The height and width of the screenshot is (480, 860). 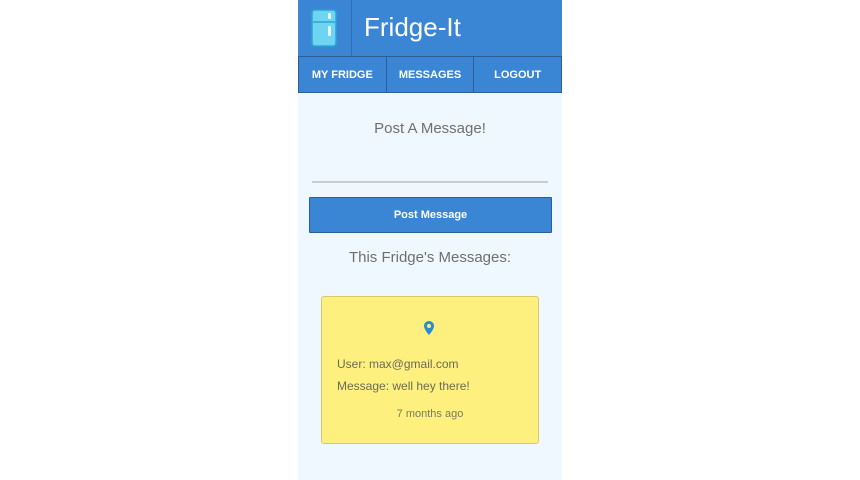 I want to click on message-text: Message: well hey there!, so click(x=403, y=386).